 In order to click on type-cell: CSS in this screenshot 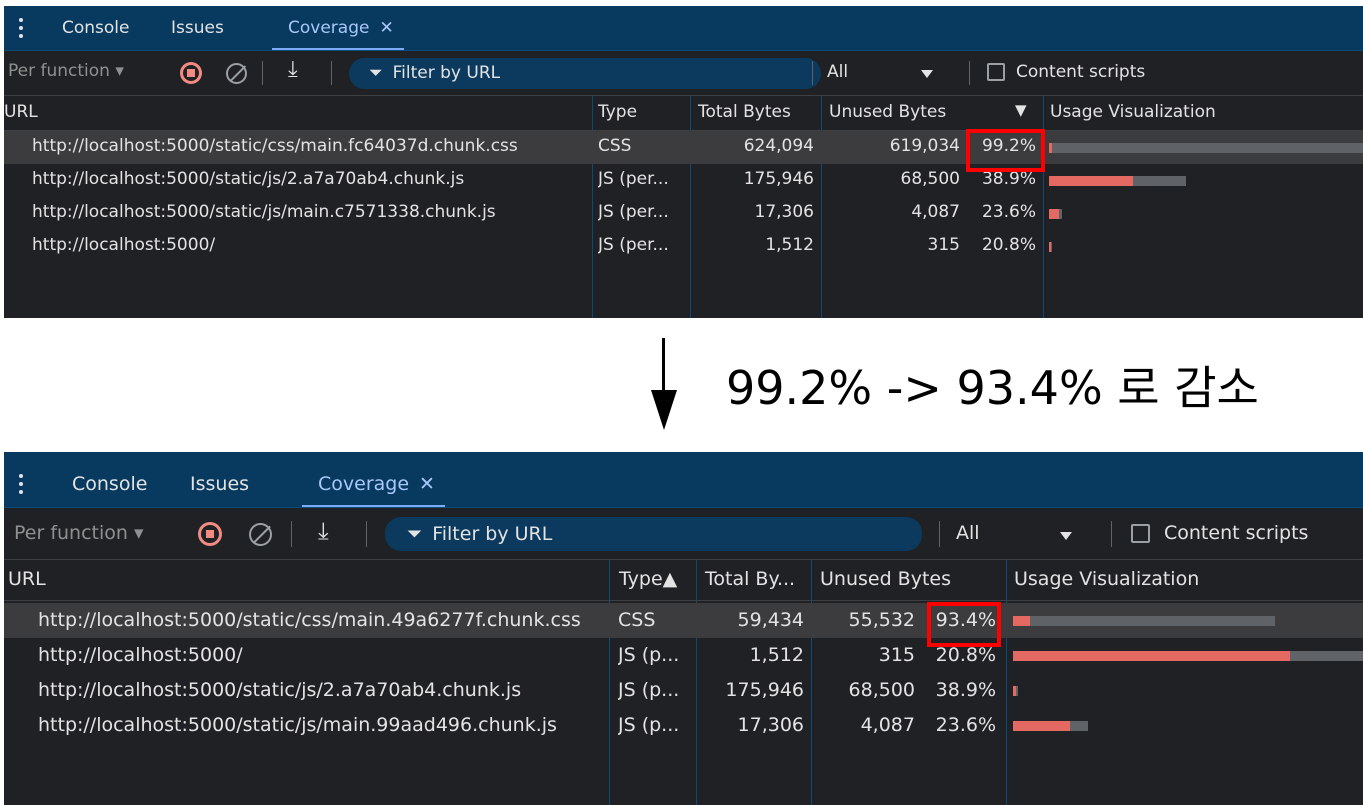, I will do `click(637, 620)`.